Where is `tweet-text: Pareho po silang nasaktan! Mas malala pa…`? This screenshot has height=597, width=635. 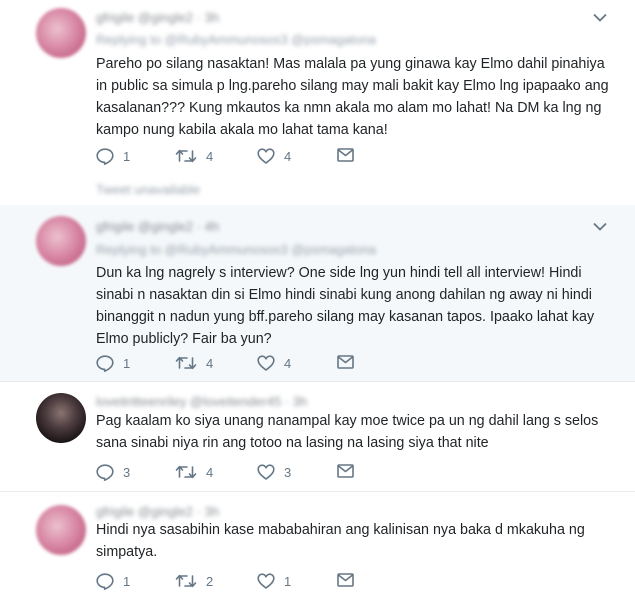 tweet-text: Pareho po silang nasaktan! Mas malala pa… is located at coordinates (352, 97).